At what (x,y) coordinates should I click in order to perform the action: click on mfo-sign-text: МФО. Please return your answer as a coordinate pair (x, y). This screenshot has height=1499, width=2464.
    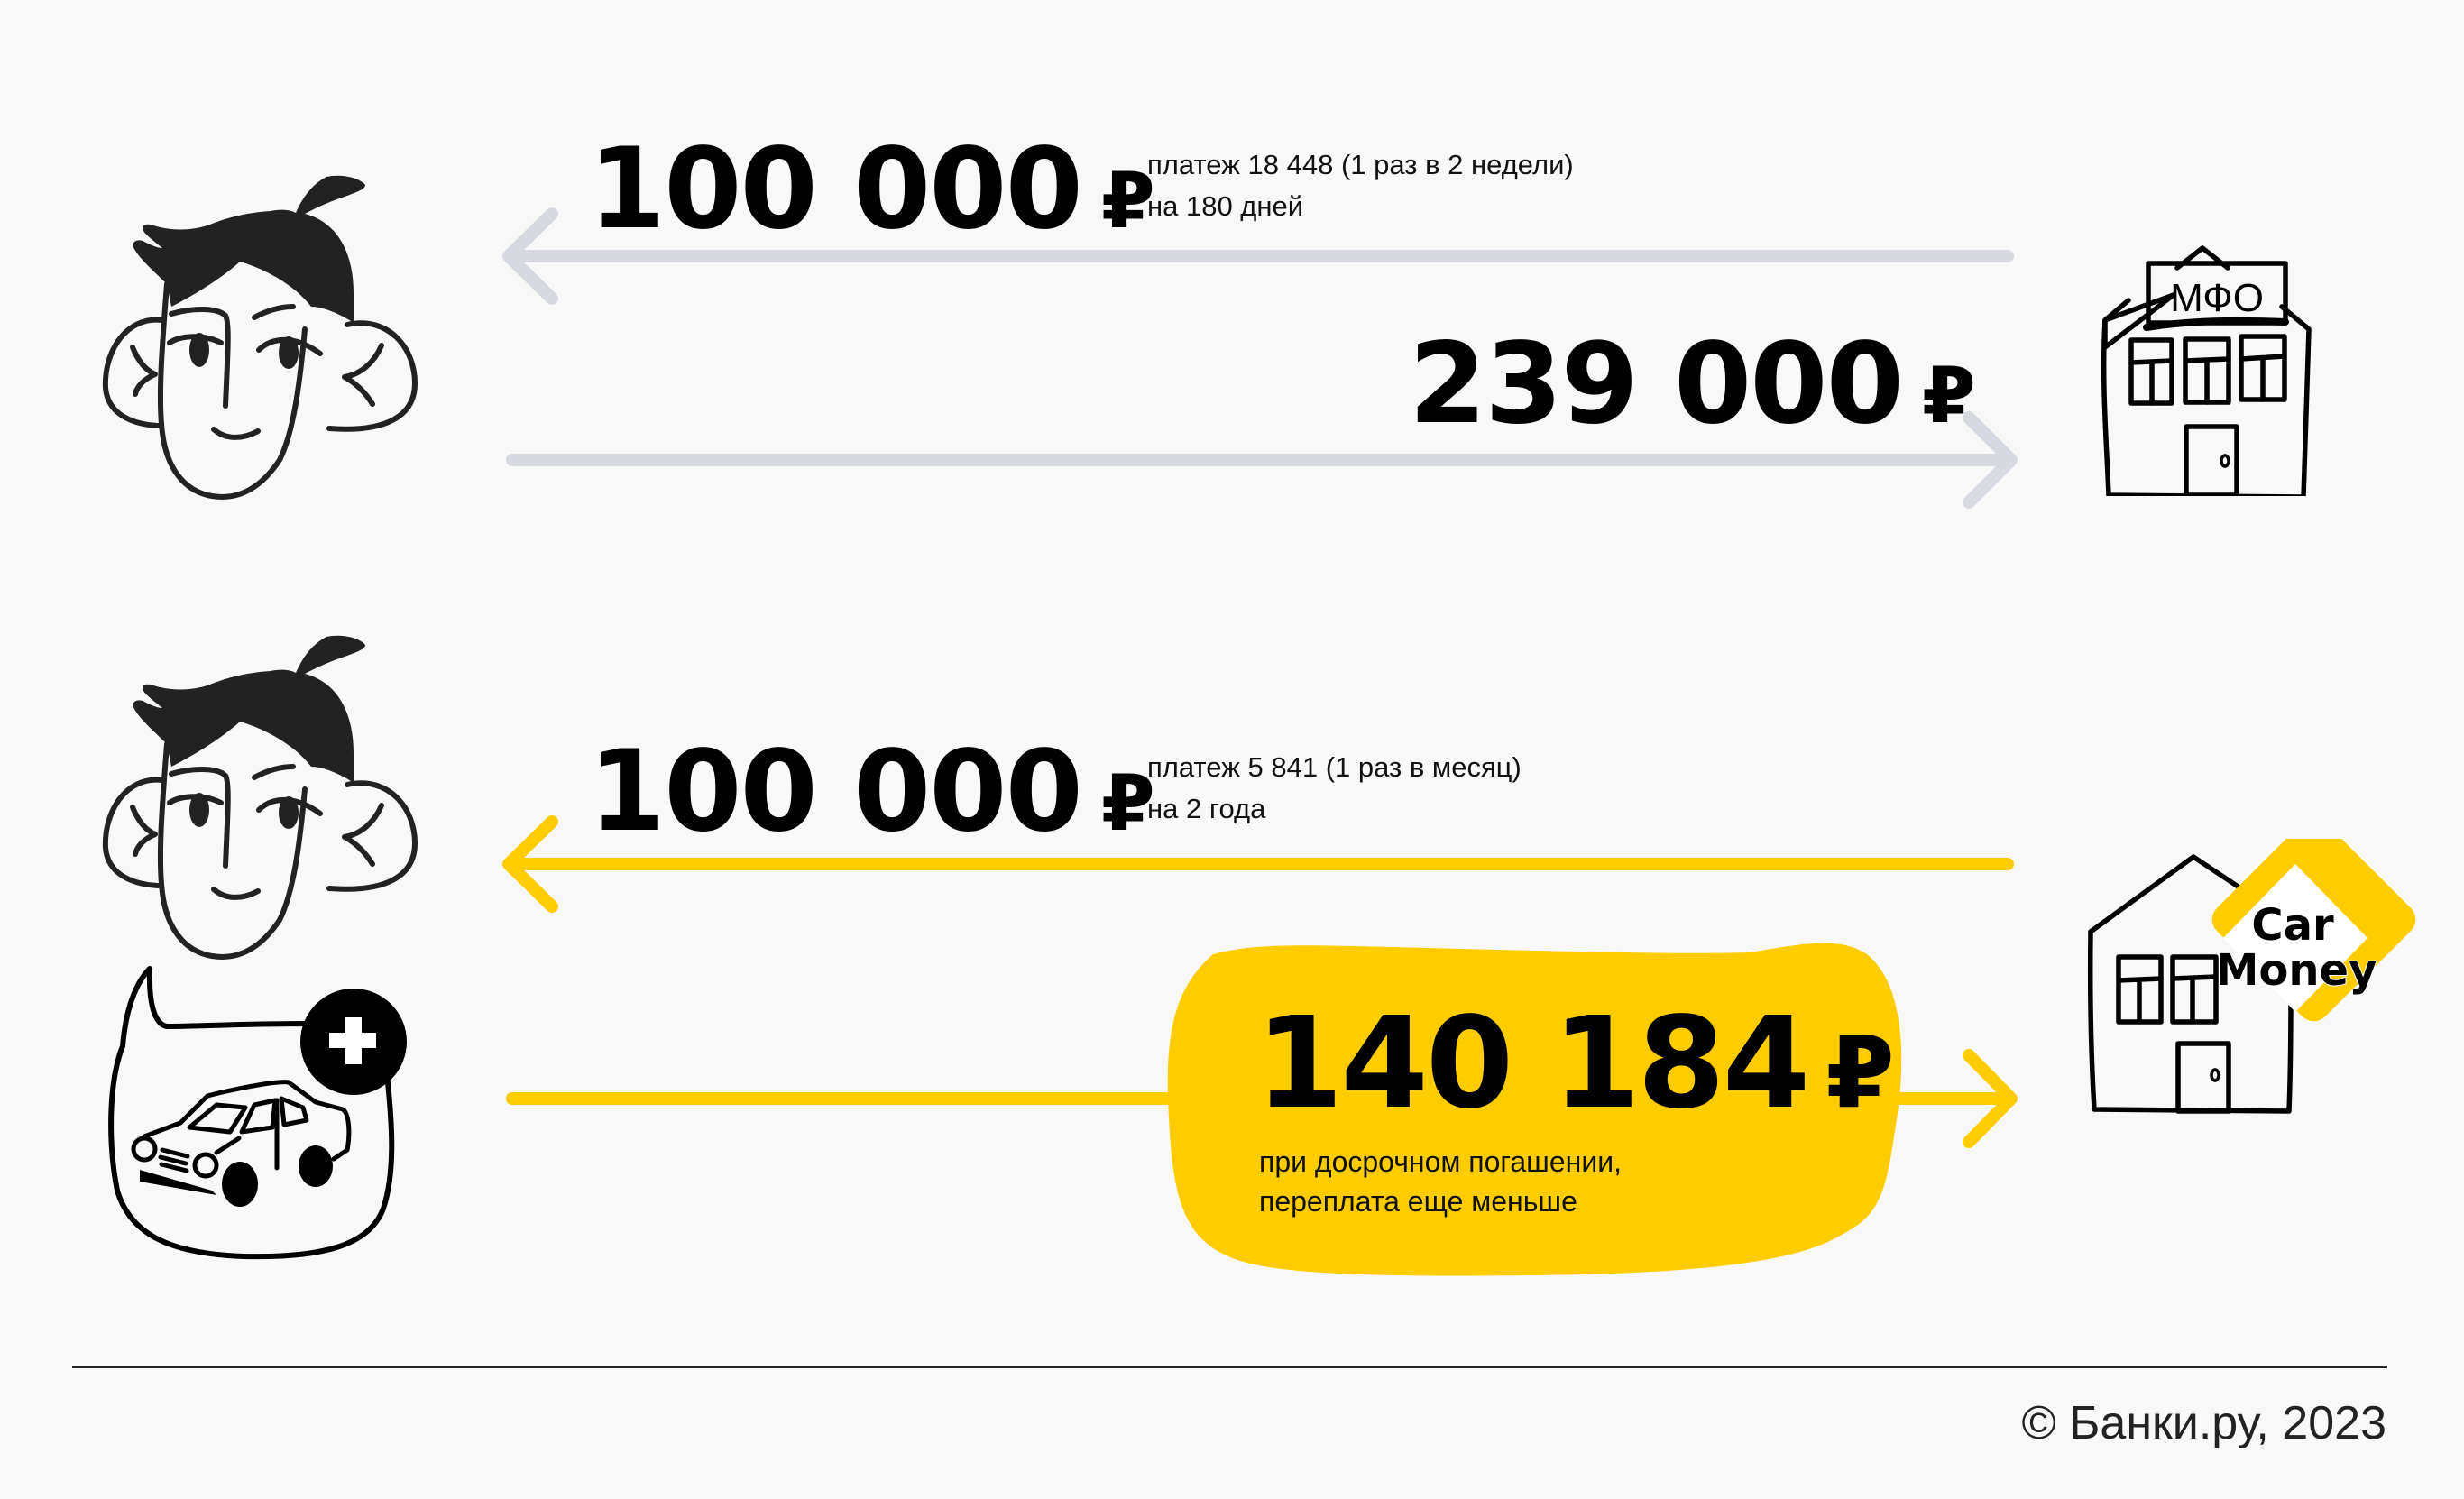
    Looking at the image, I should click on (2217, 298).